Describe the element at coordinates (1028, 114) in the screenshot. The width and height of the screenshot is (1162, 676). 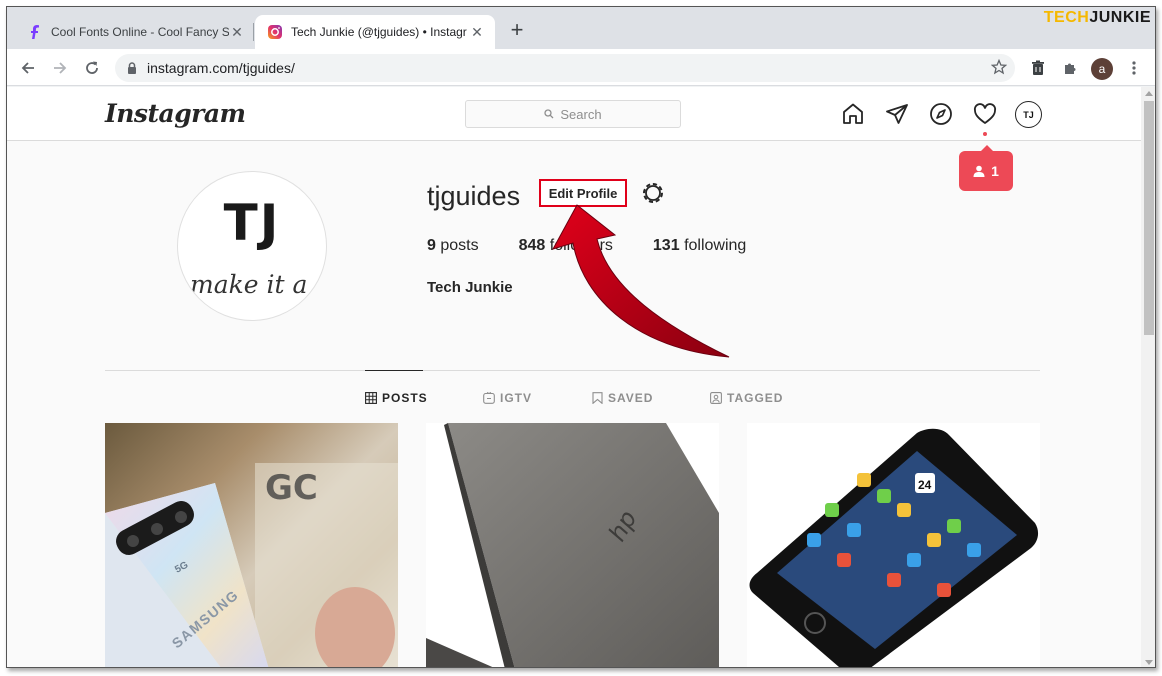
I see `nav-profile-avatar: TJ` at that location.